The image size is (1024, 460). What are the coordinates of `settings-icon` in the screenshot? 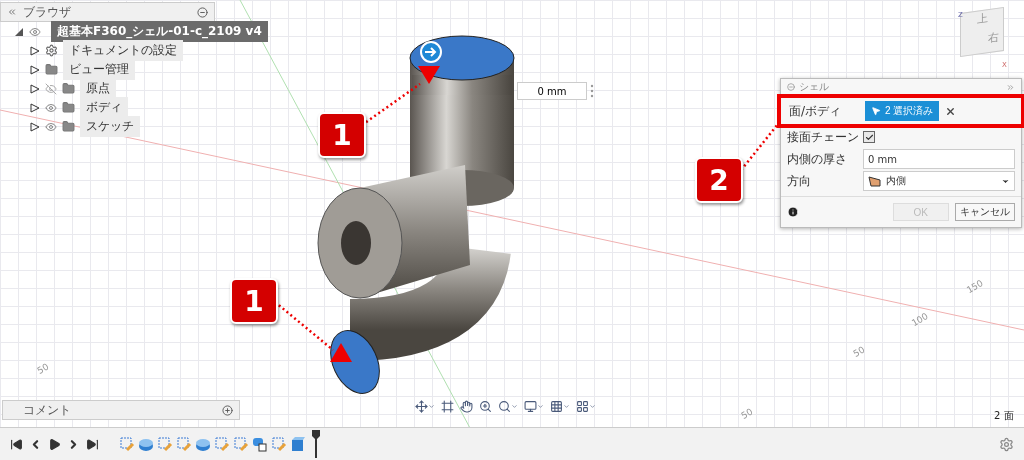 It's located at (1006, 444).